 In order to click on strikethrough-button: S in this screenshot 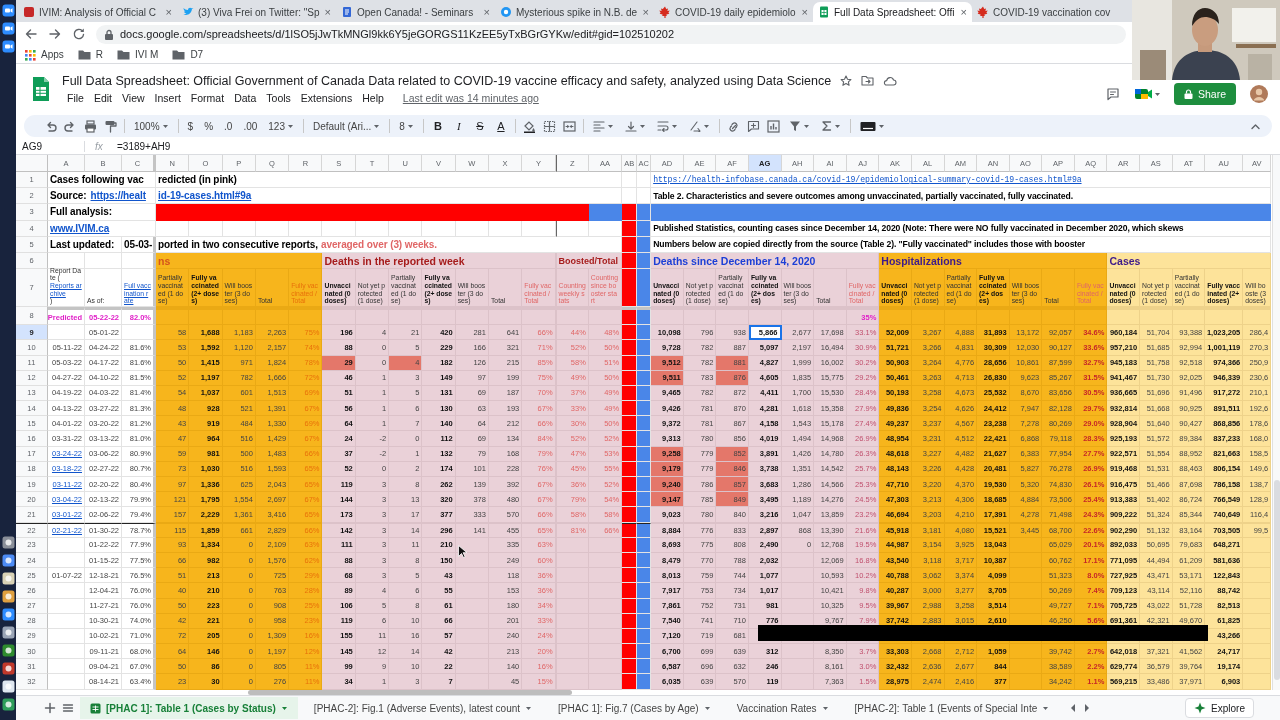, I will do `click(479, 126)`.